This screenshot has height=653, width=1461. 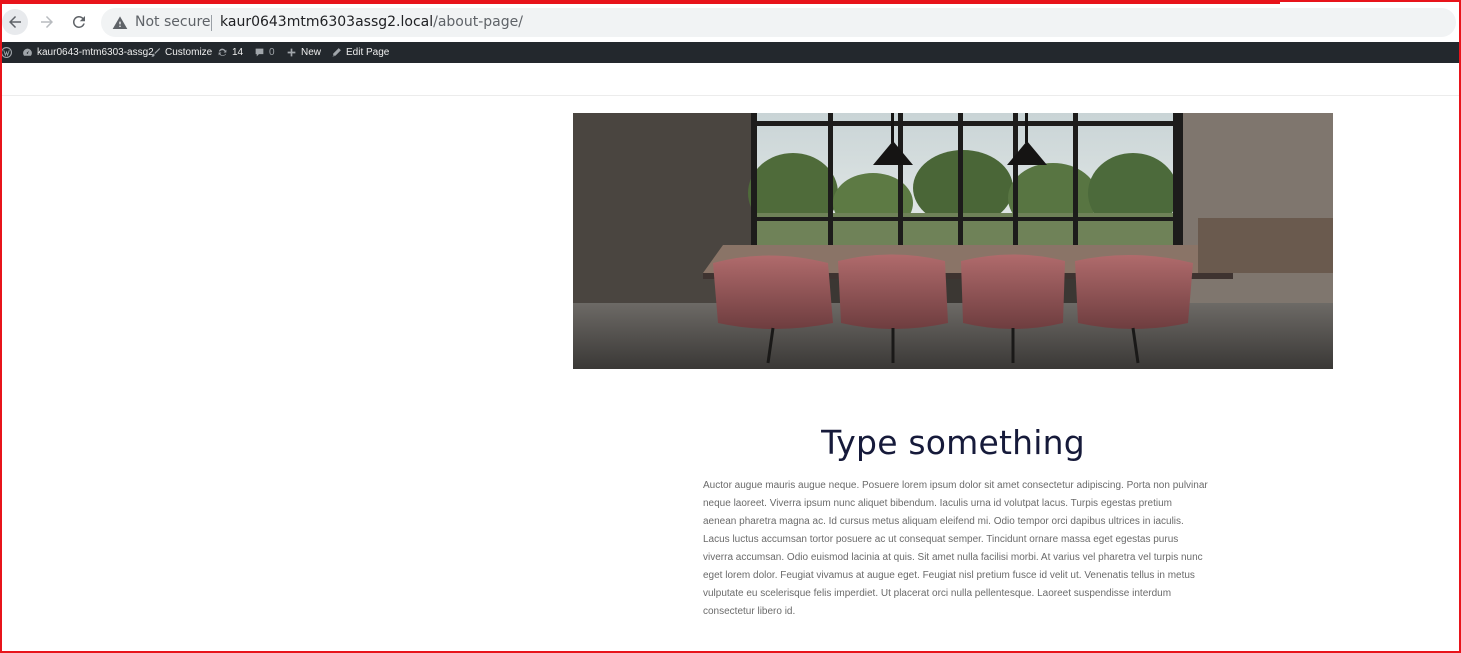 What do you see at coordinates (189, 52) in the screenshot?
I see `customize-label: Customize` at bounding box center [189, 52].